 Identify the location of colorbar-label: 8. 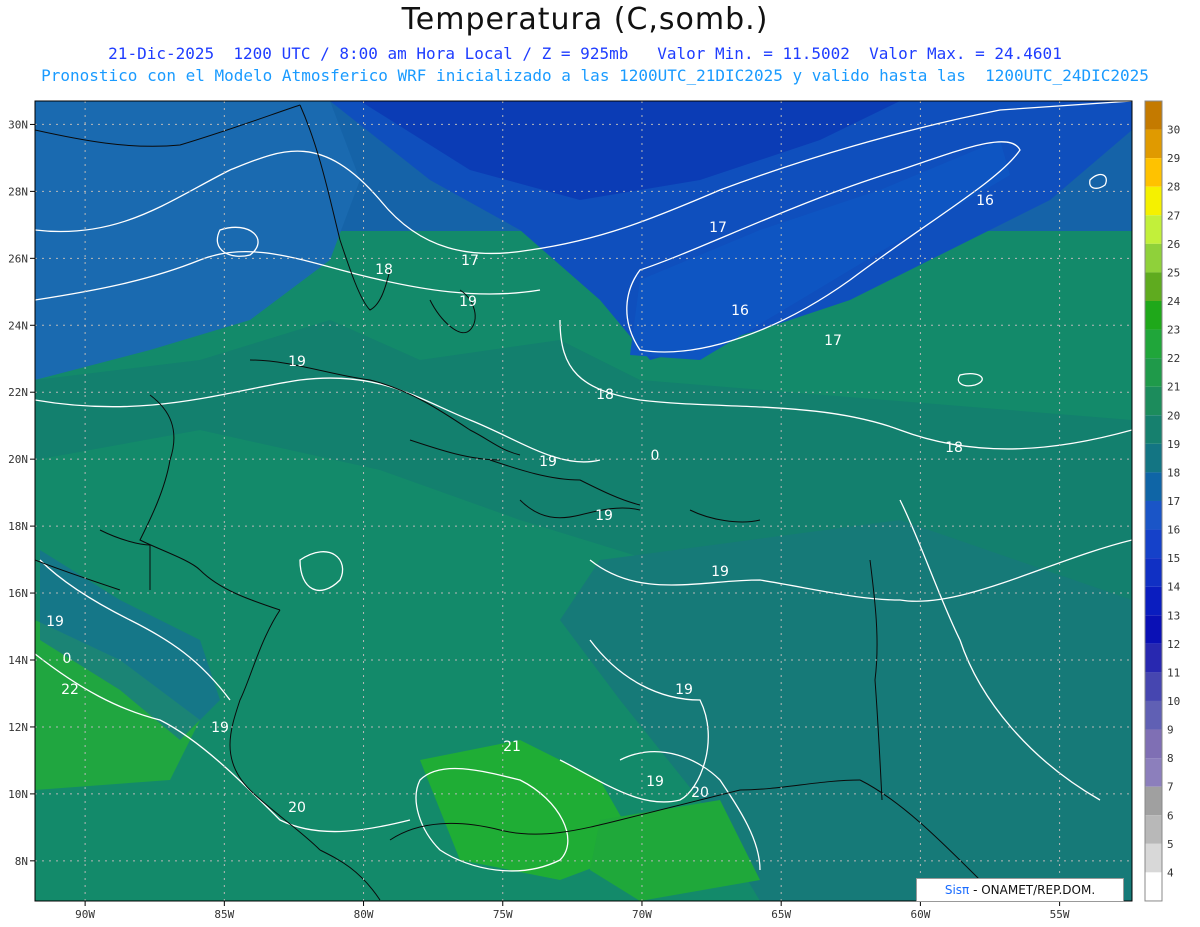
(1170, 758).